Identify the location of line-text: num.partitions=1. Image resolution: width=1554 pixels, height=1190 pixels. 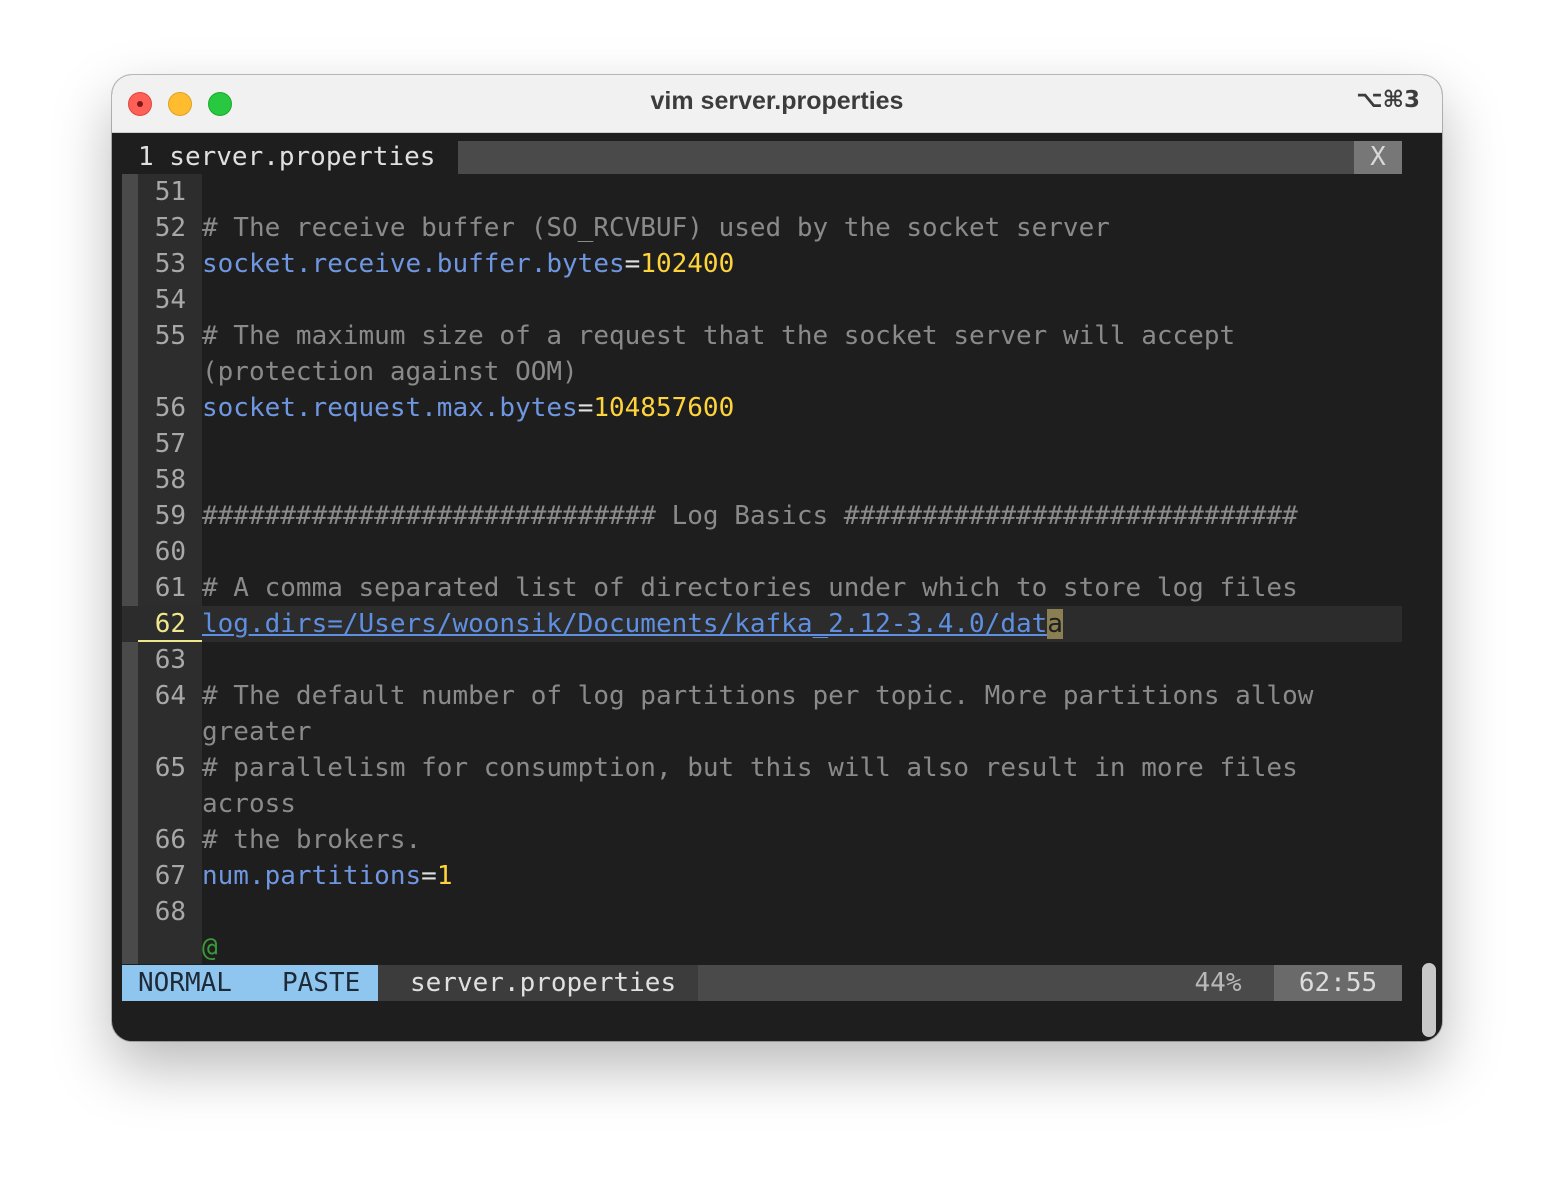
(327, 876).